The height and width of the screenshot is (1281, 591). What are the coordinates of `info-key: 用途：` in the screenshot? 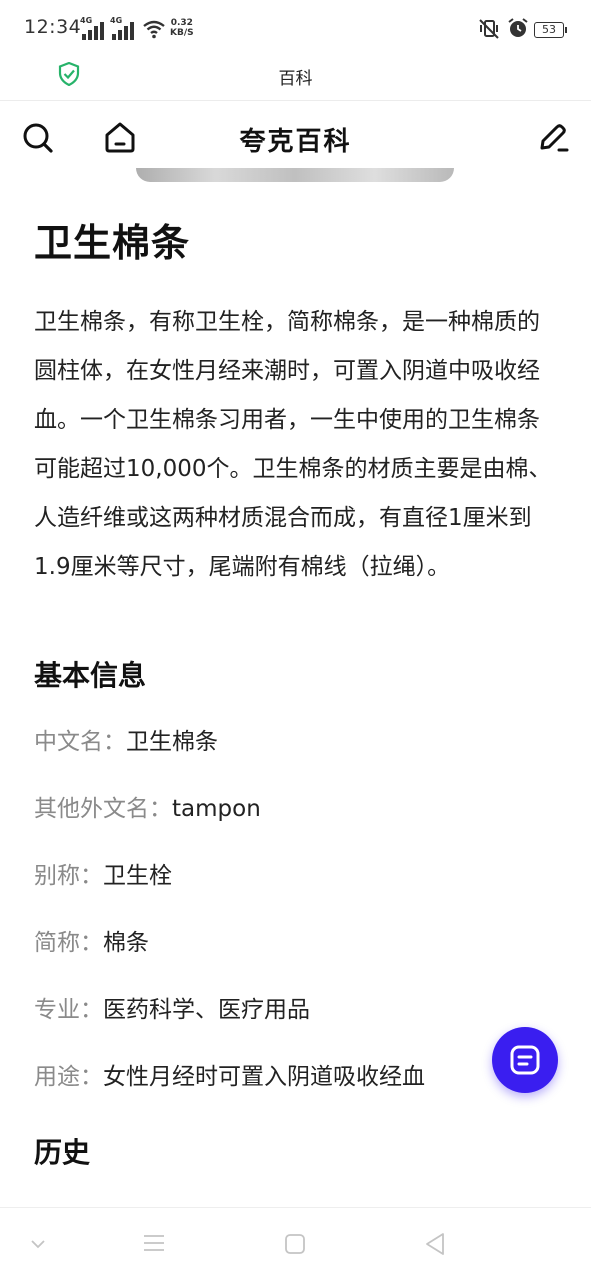 It's located at (68, 1077).